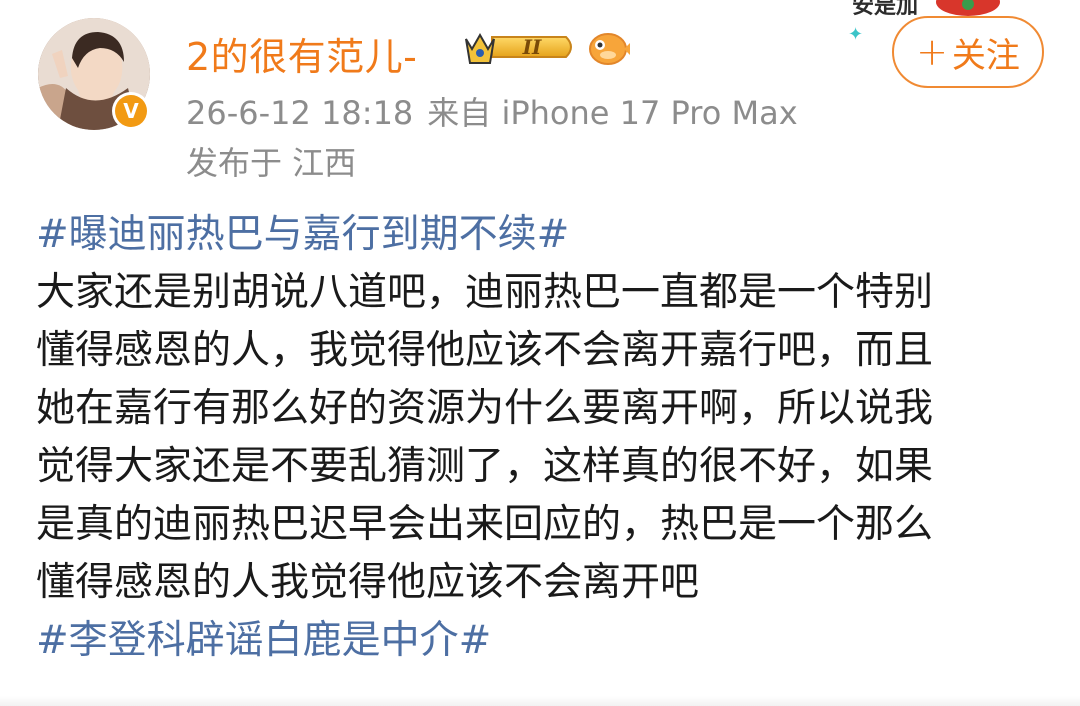  What do you see at coordinates (932, 52) in the screenshot?
I see `plus-icon: +` at bounding box center [932, 52].